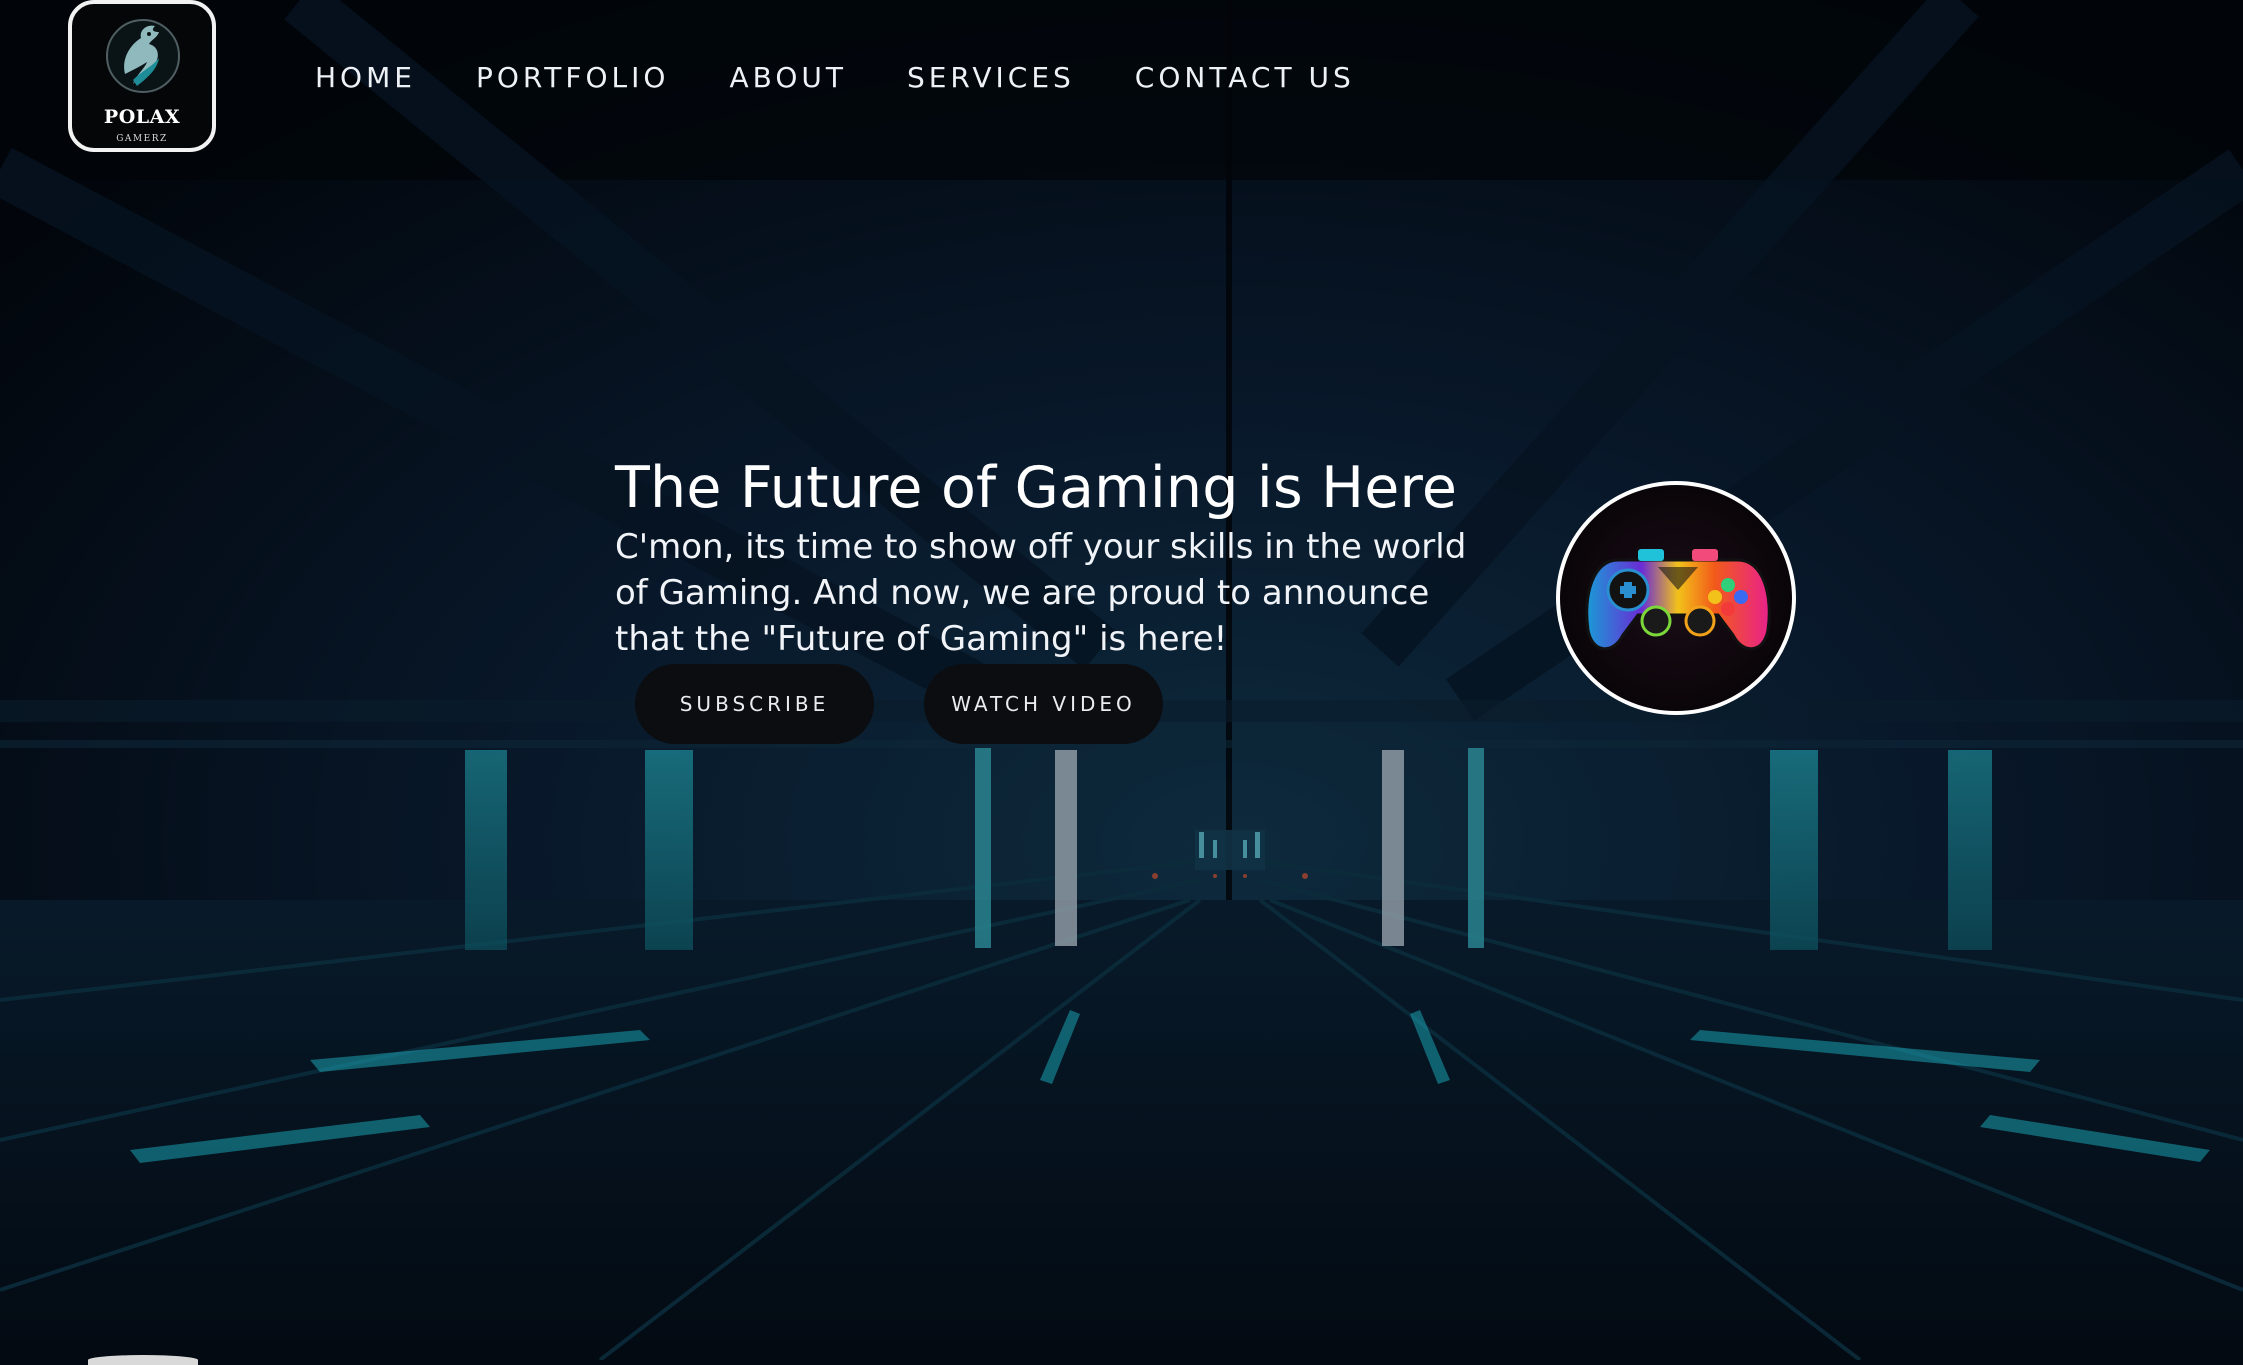  I want to click on hero-title: The Future of Gaming is Here, so click(1036, 488).